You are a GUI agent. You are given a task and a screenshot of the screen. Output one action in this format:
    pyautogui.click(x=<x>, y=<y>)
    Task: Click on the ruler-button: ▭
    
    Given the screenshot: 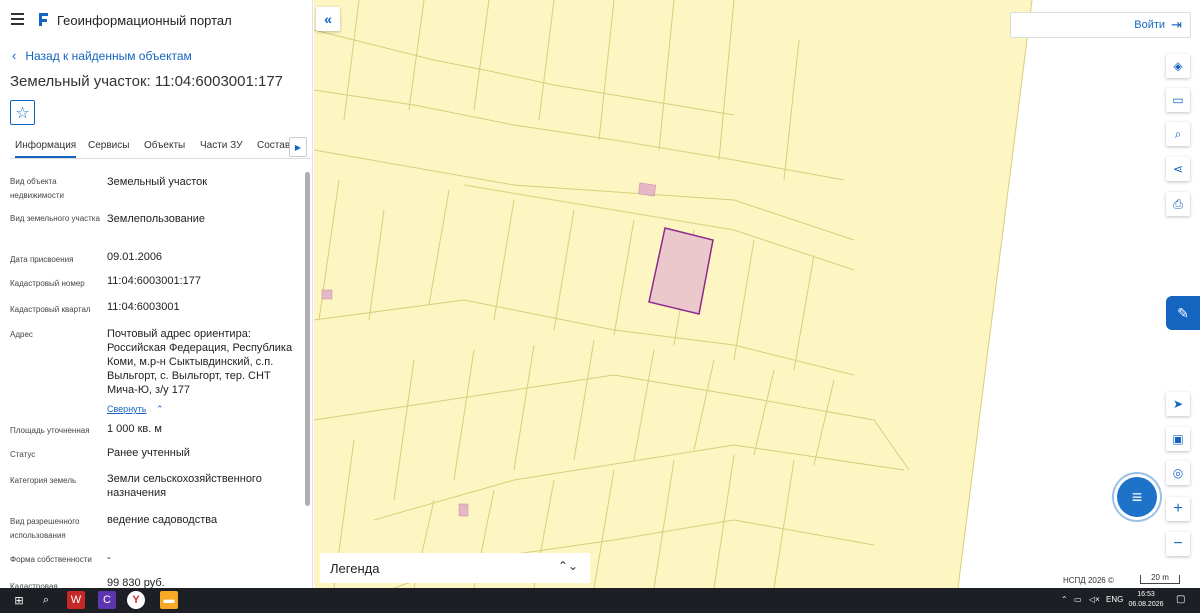 What is the action you would take?
    pyautogui.click(x=1178, y=100)
    